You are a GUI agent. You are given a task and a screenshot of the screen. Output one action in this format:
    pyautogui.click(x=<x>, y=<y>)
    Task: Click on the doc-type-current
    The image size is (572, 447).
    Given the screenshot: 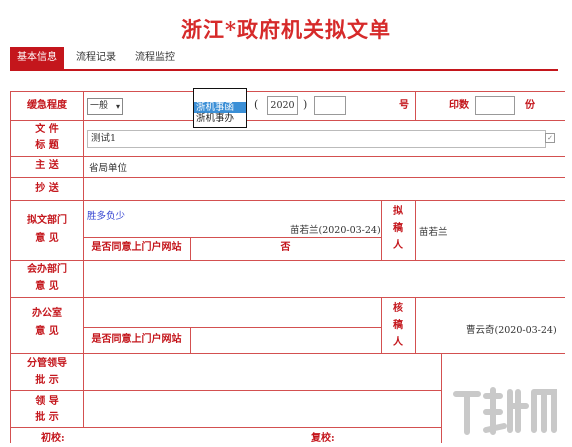 What is the action you would take?
    pyautogui.click(x=220, y=95)
    